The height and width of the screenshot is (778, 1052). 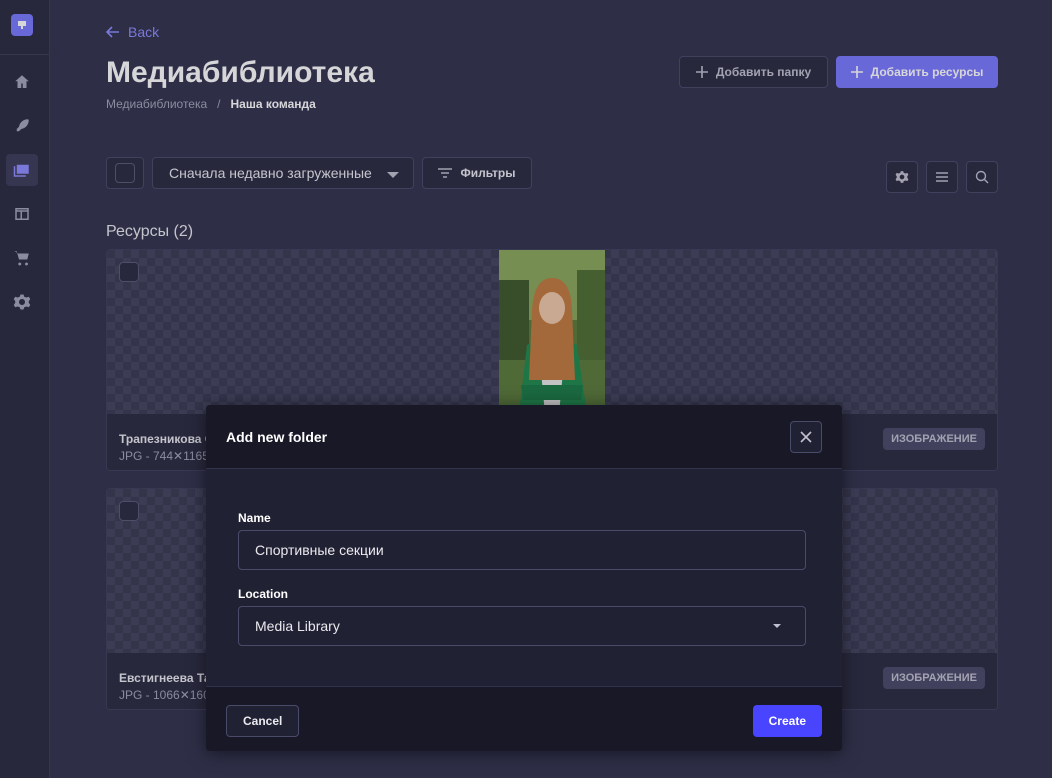 I want to click on cancel-label: Cancel, so click(x=263, y=721).